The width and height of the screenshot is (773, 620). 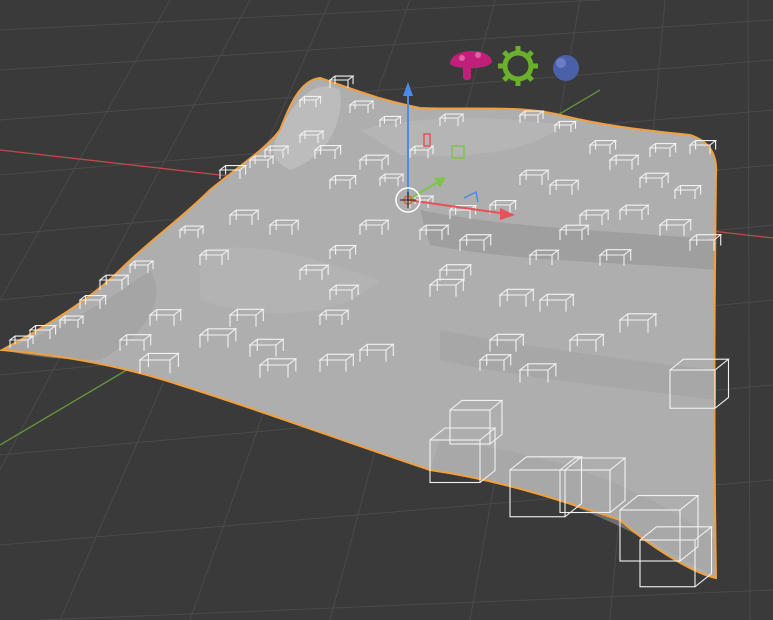 What do you see at coordinates (518, 66) in the screenshot?
I see `gear-icon` at bounding box center [518, 66].